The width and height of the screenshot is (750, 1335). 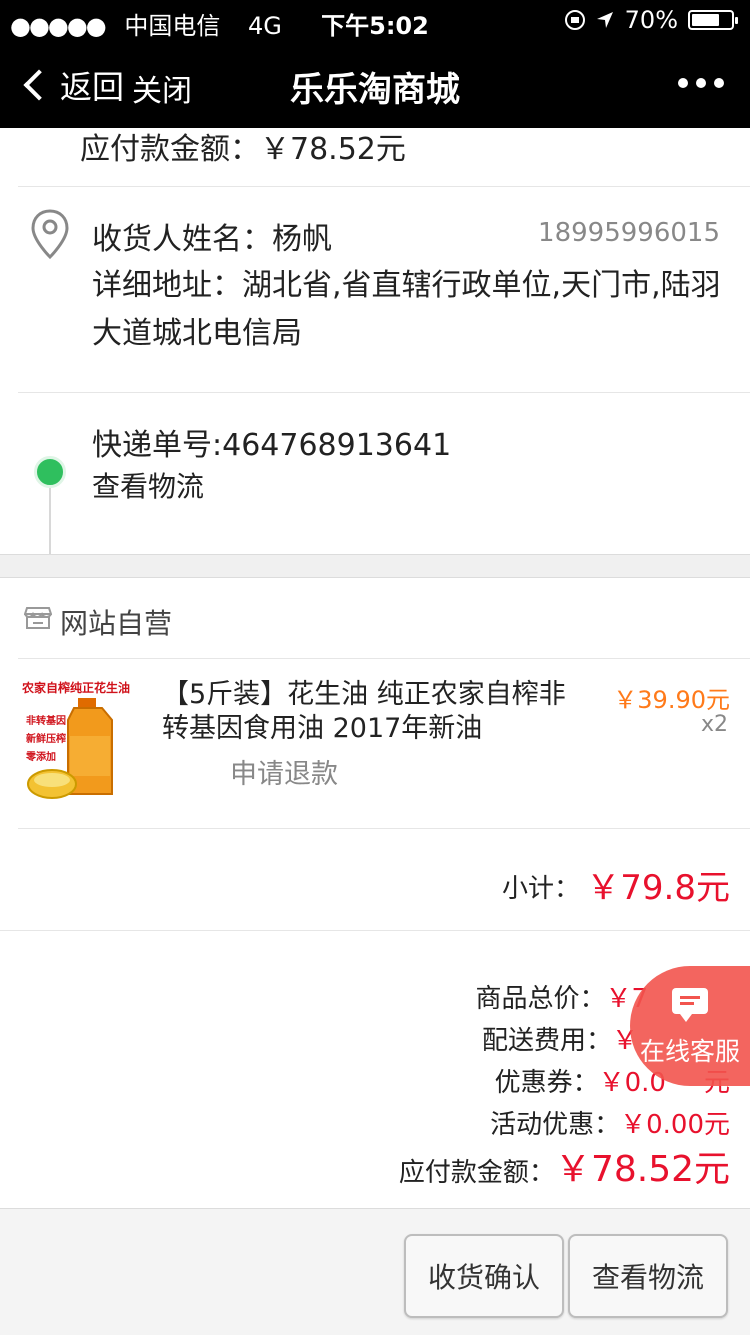 I want to click on product-image-tag: 非转基因, so click(x=46, y=720).